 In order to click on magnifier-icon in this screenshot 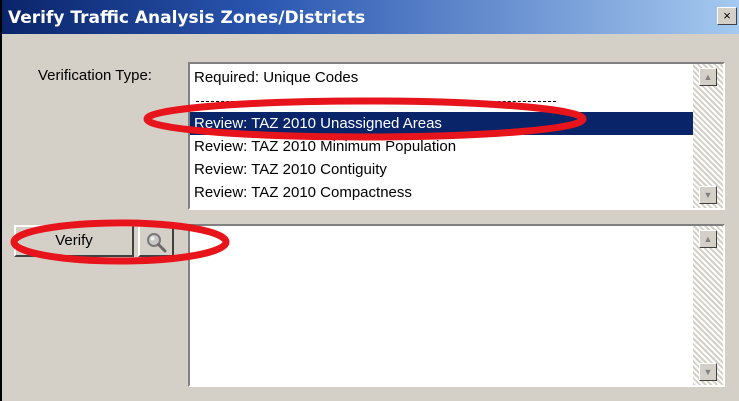, I will do `click(157, 243)`.